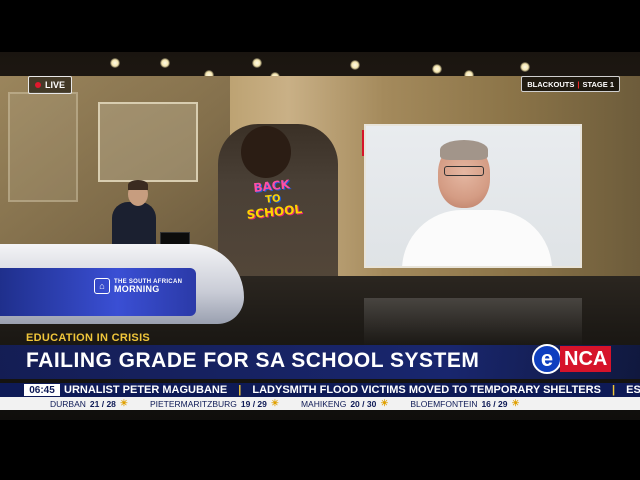 This screenshot has height=480, width=640. What do you see at coordinates (598, 84) in the screenshot?
I see `blackout-stage: STAGE 1` at bounding box center [598, 84].